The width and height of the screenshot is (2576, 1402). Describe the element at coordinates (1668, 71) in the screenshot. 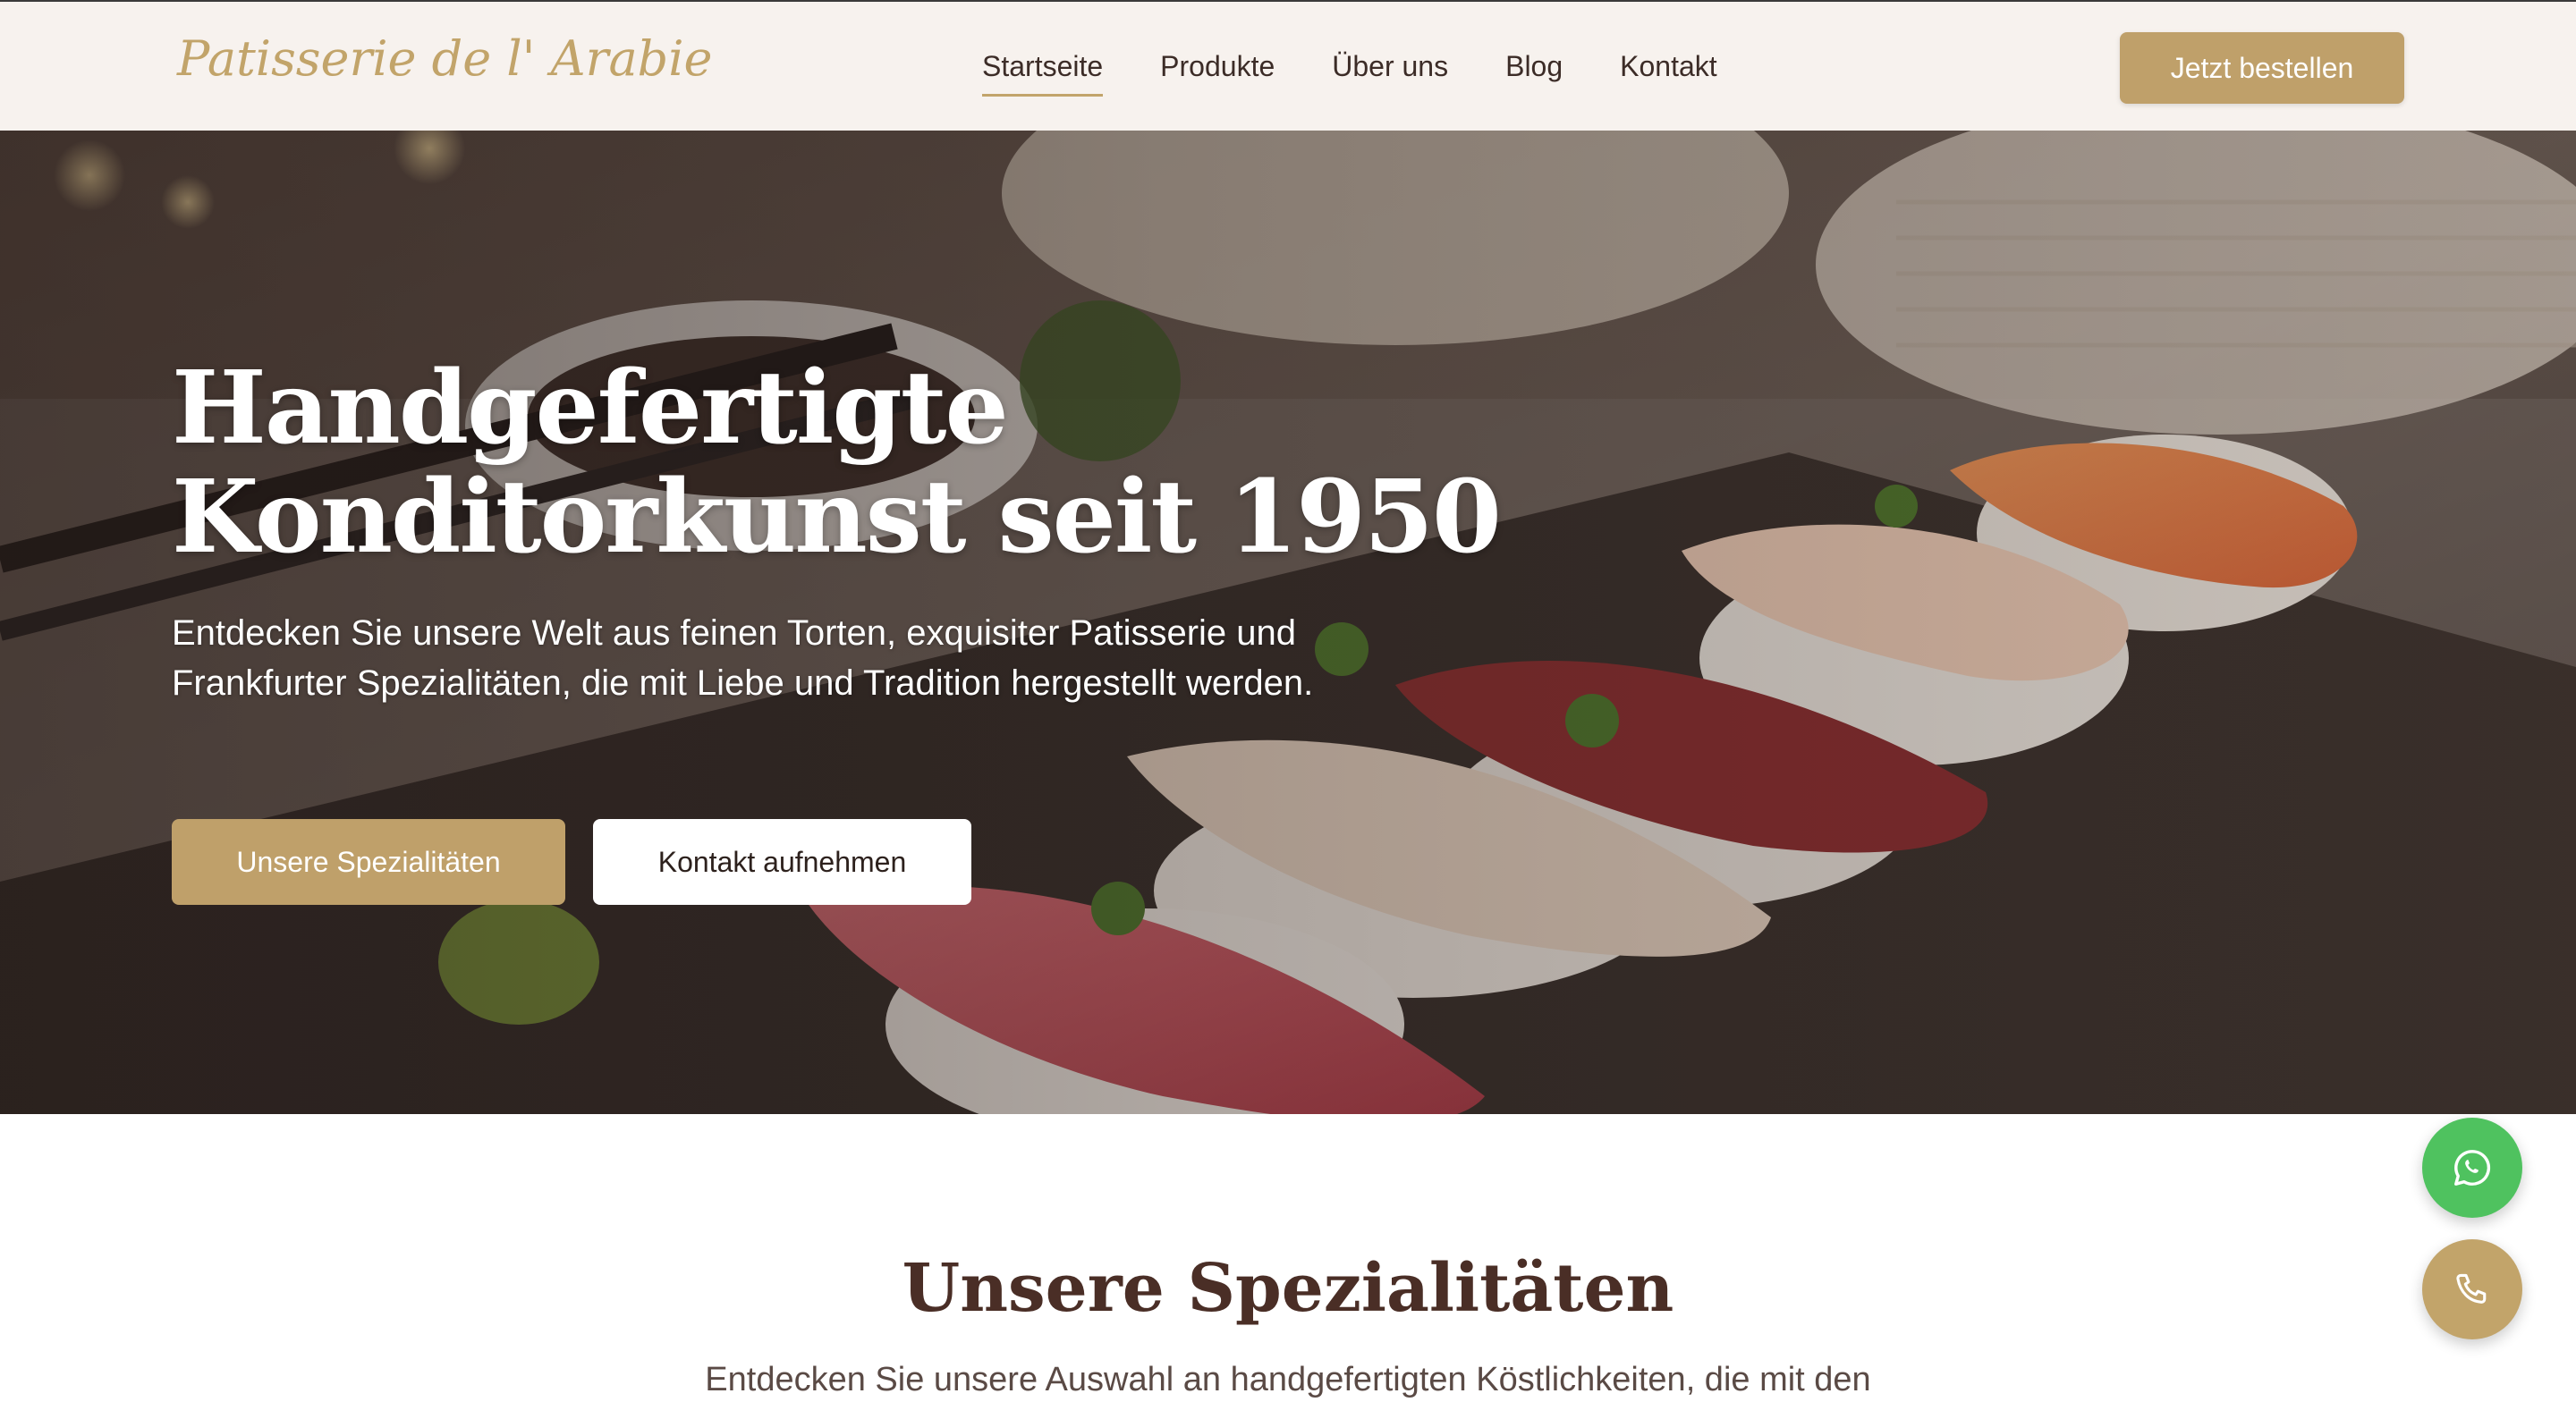

I see `nav-item-kontakt: Kontakt` at that location.